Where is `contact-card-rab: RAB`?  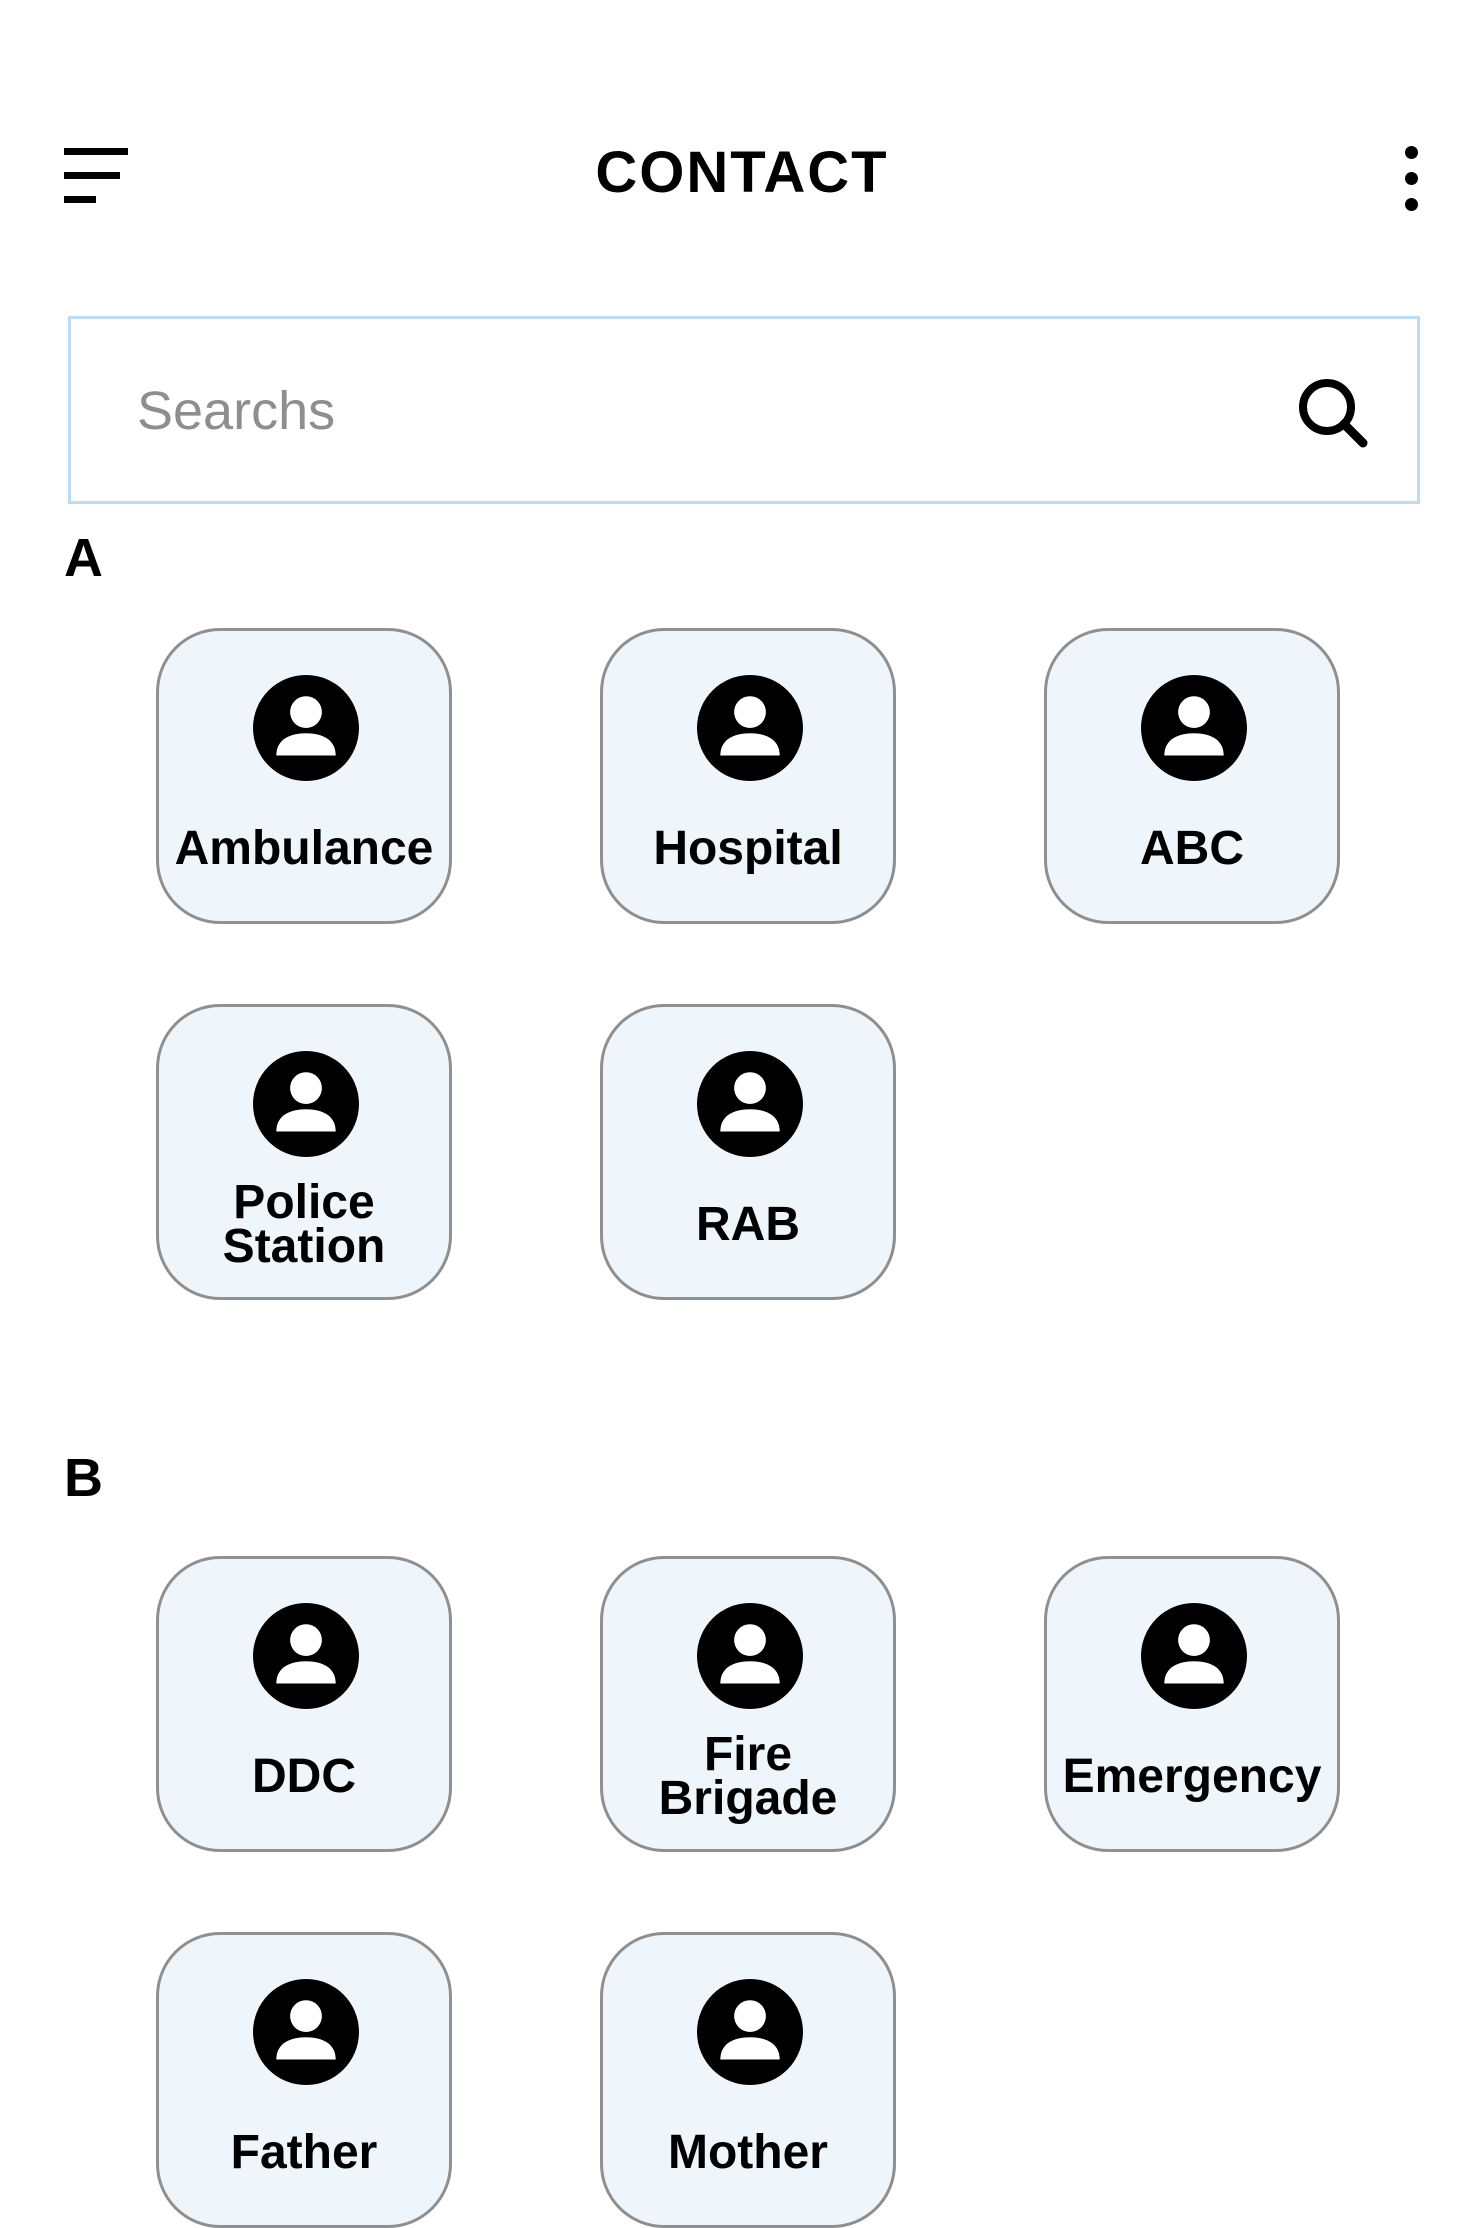
contact-card-rab: RAB is located at coordinates (748, 1152).